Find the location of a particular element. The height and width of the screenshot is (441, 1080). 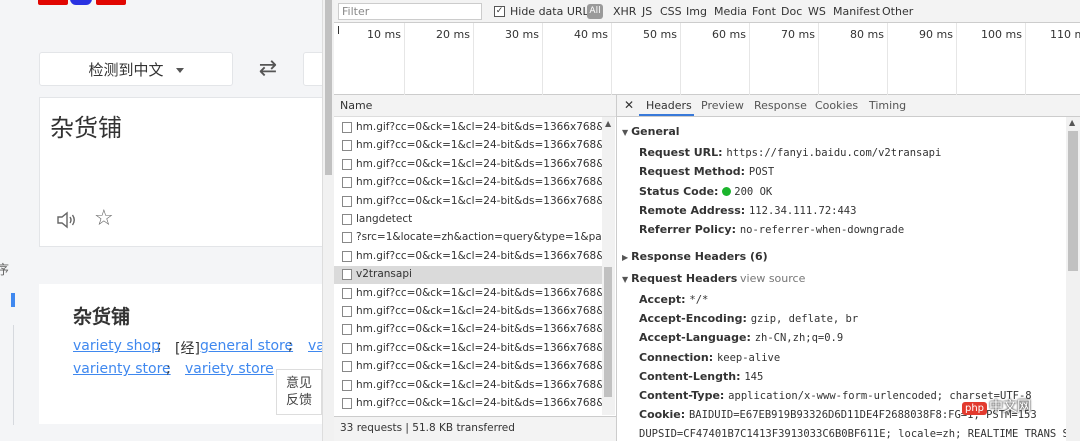

filter-type-img: Img is located at coordinates (696, 11).